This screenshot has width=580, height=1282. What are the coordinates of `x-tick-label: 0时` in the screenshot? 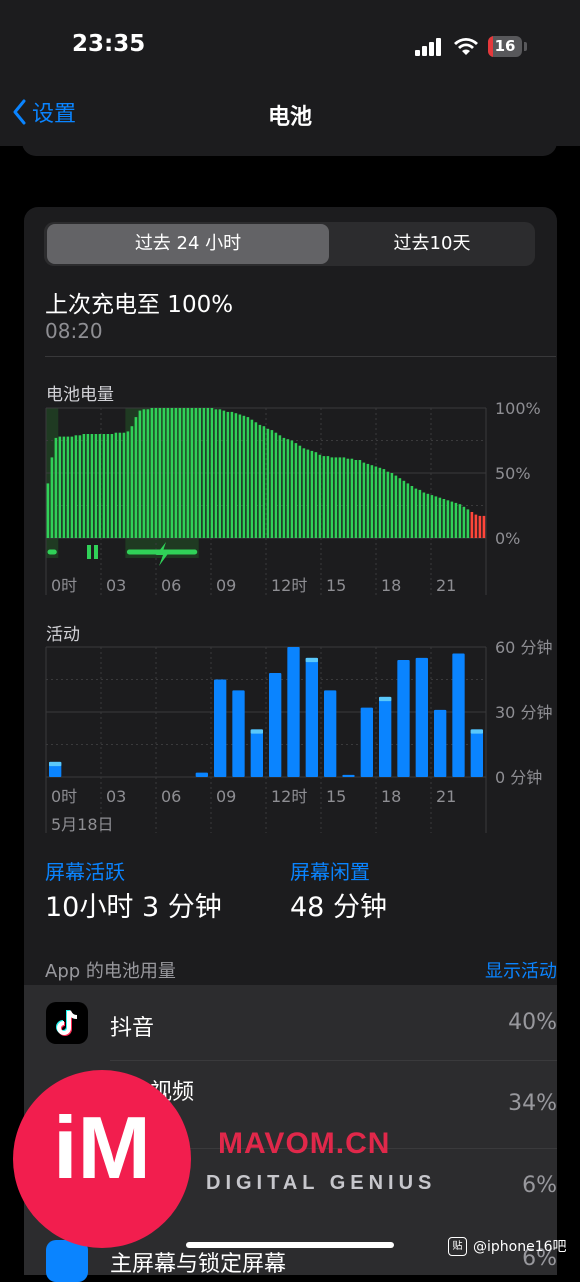 It's located at (64, 796).